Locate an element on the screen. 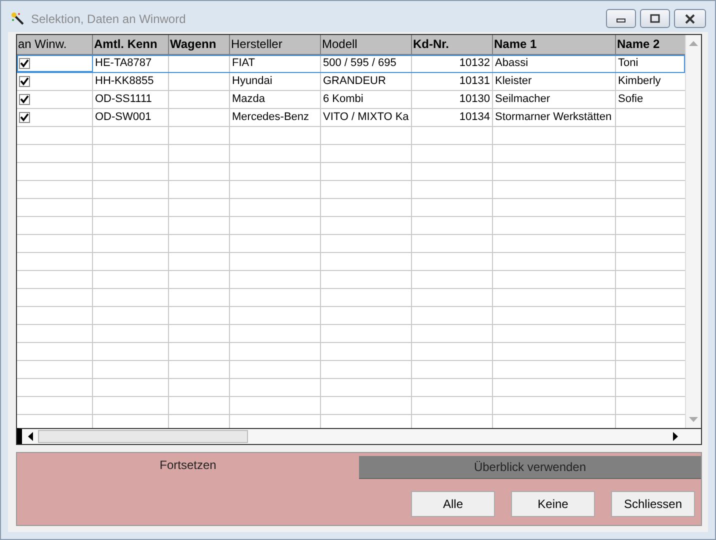  tab: Überblick verwenden is located at coordinates (530, 467).